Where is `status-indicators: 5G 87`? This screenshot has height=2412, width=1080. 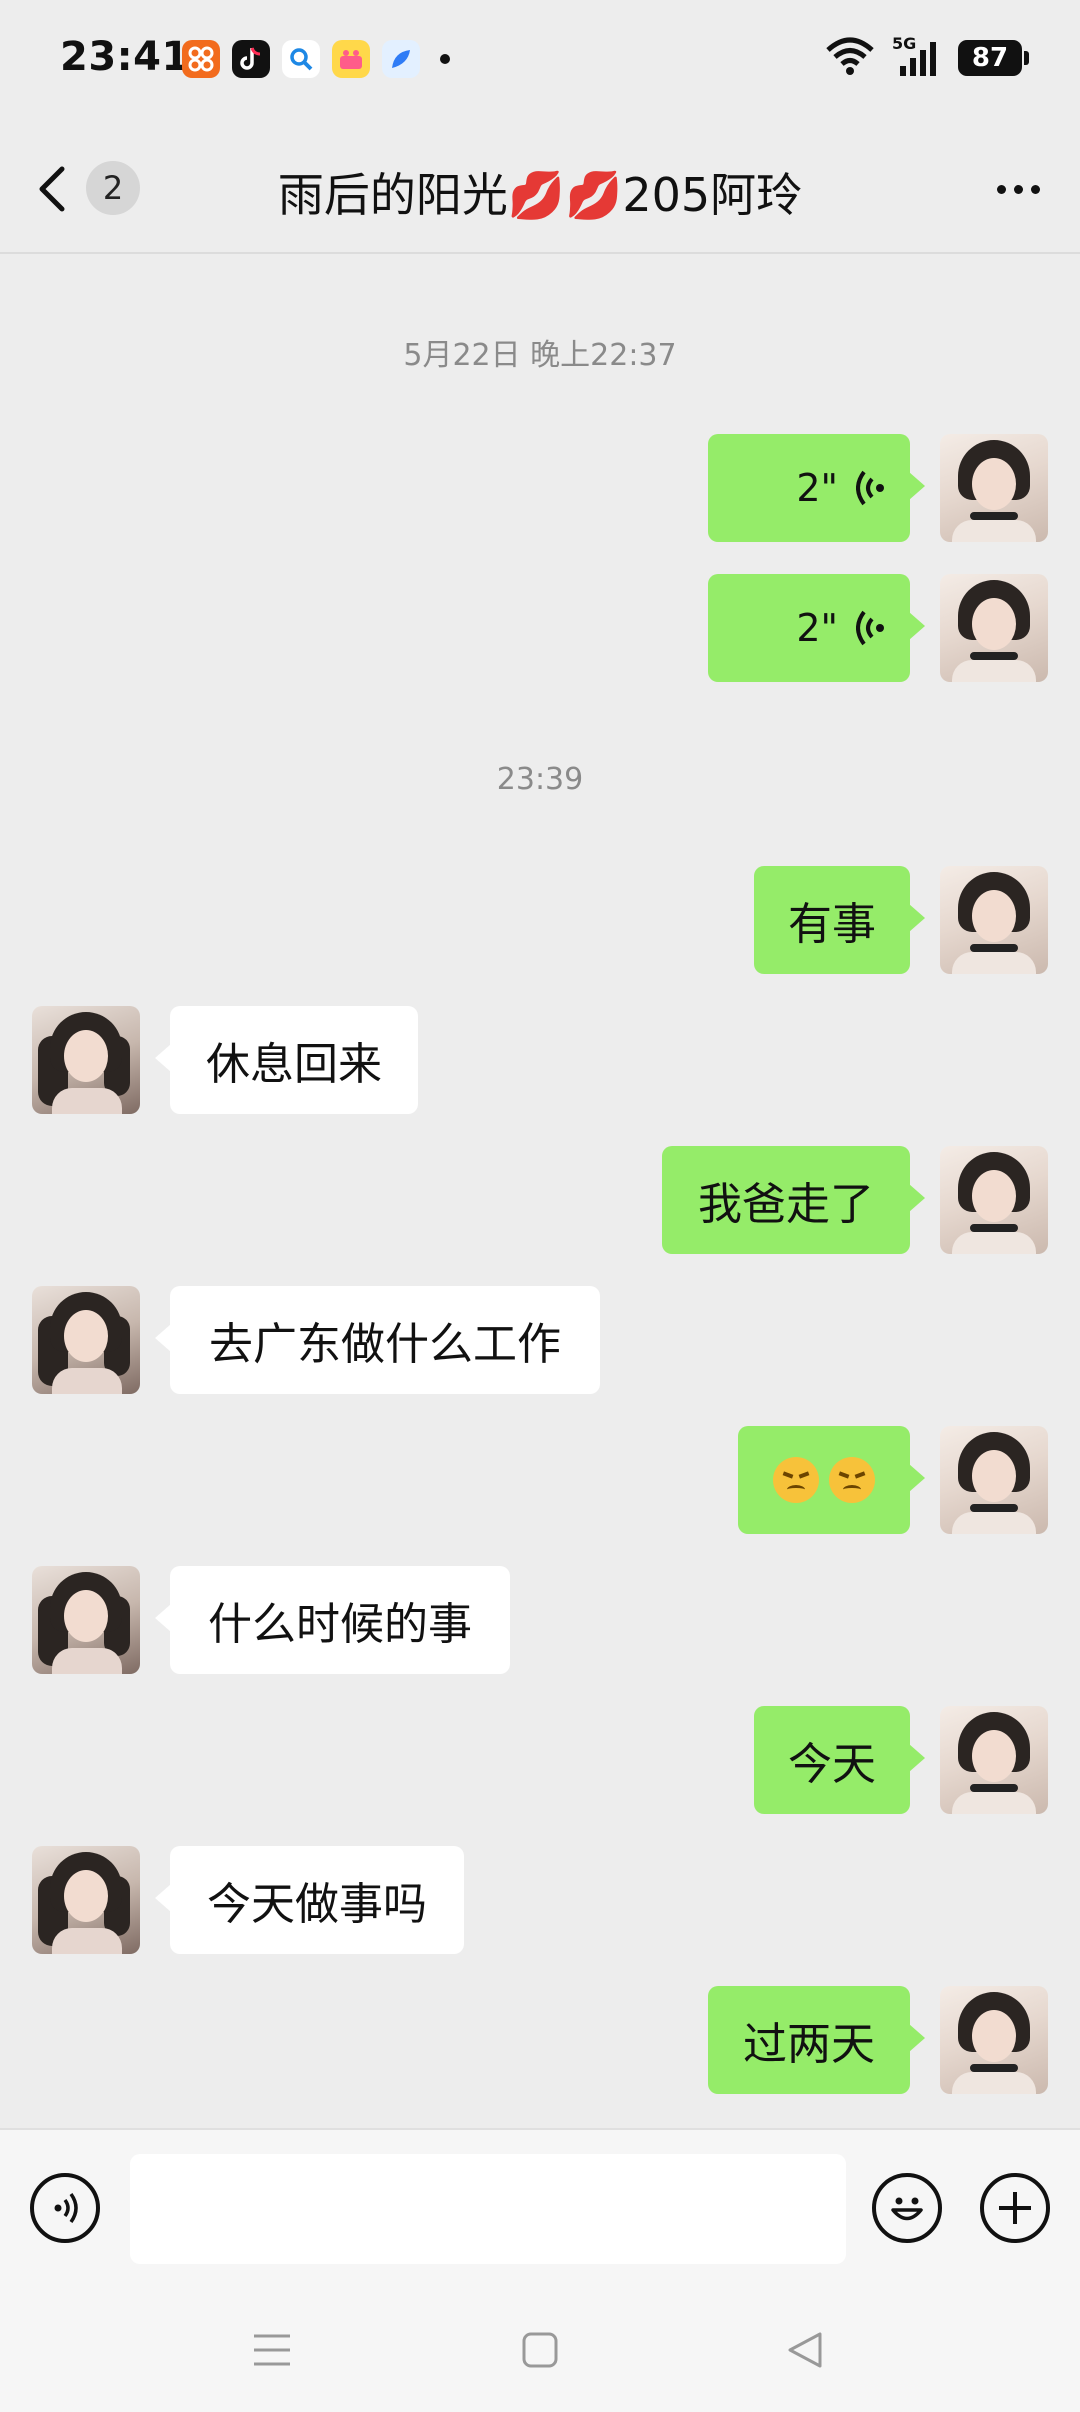
status-indicators: 5G 87 is located at coordinates (926, 57).